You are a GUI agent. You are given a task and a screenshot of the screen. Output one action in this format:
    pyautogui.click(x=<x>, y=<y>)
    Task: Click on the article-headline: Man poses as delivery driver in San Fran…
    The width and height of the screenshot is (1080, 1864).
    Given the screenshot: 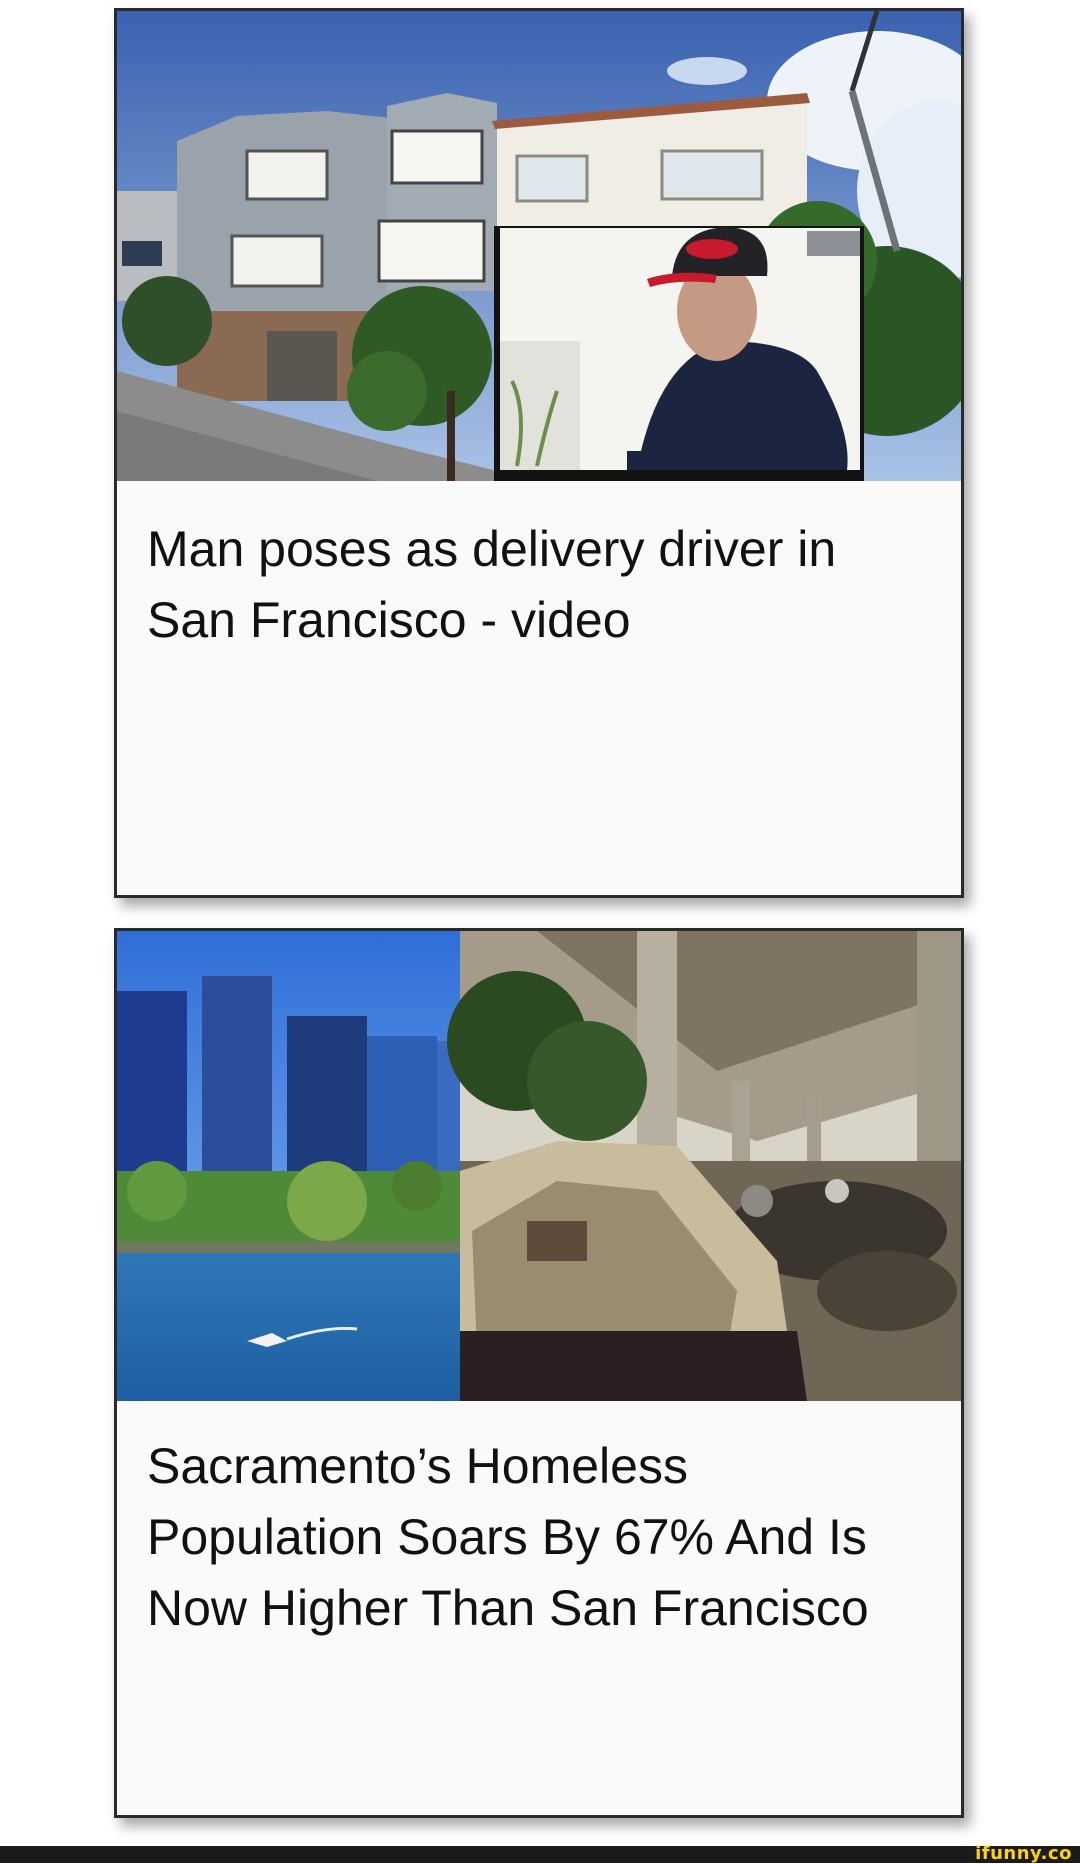 What is the action you would take?
    pyautogui.click(x=539, y=585)
    